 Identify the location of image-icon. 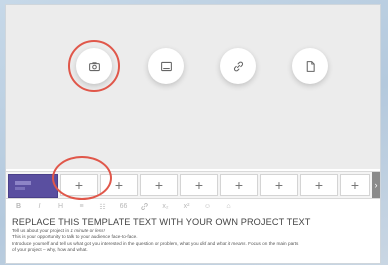
(166, 66).